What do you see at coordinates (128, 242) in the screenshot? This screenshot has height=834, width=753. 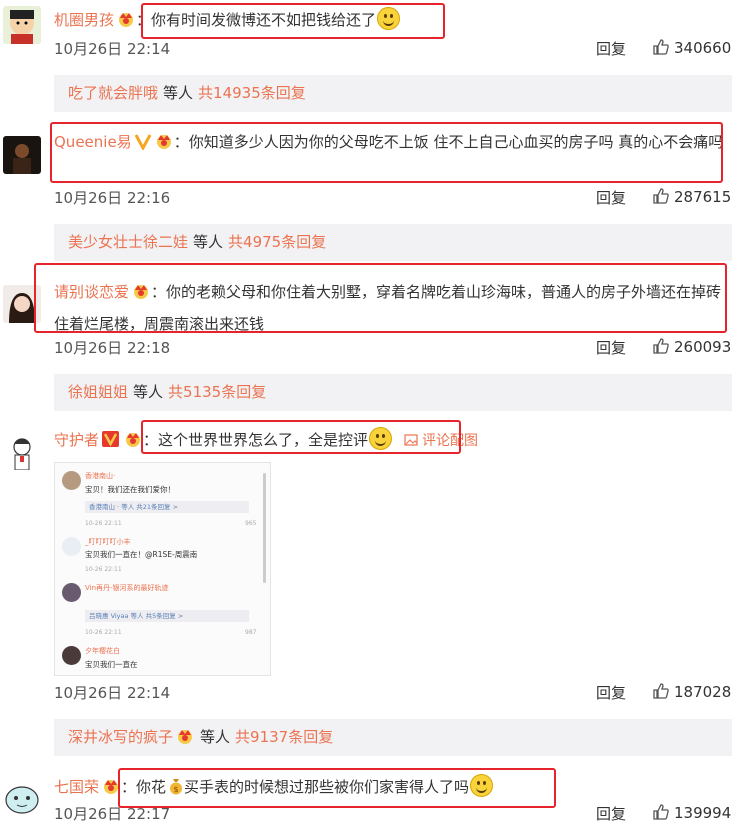 I see `reply-username: 美少女壮士徐二娃` at bounding box center [128, 242].